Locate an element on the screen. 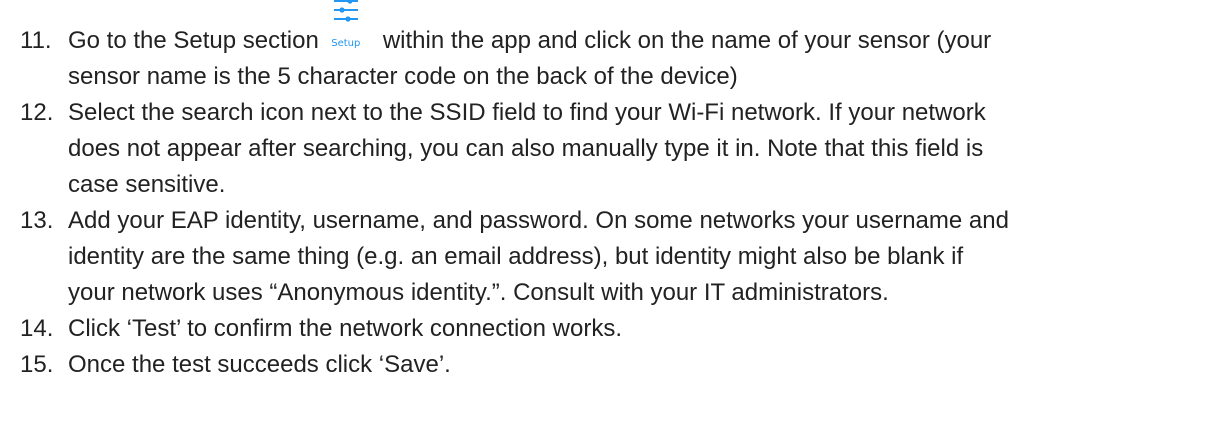 The width and height of the screenshot is (1219, 427). step-number: 15. is located at coordinates (37, 364).